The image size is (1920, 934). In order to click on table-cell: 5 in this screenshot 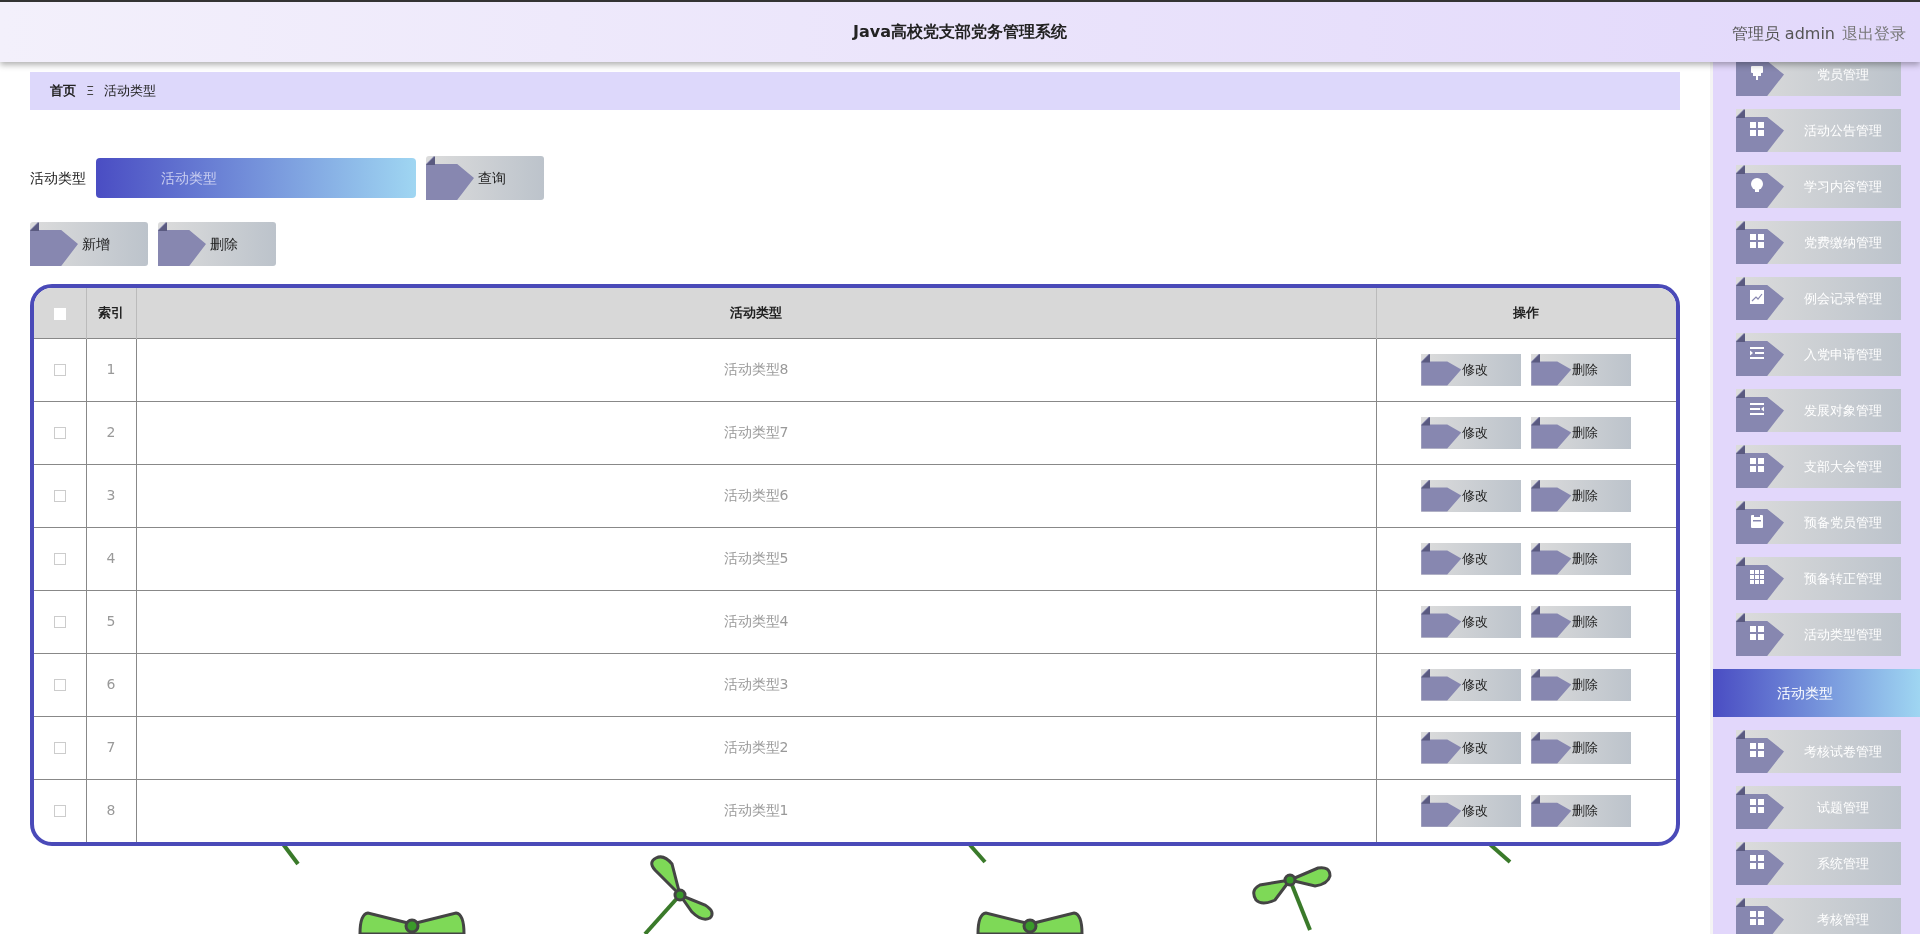, I will do `click(111, 621)`.